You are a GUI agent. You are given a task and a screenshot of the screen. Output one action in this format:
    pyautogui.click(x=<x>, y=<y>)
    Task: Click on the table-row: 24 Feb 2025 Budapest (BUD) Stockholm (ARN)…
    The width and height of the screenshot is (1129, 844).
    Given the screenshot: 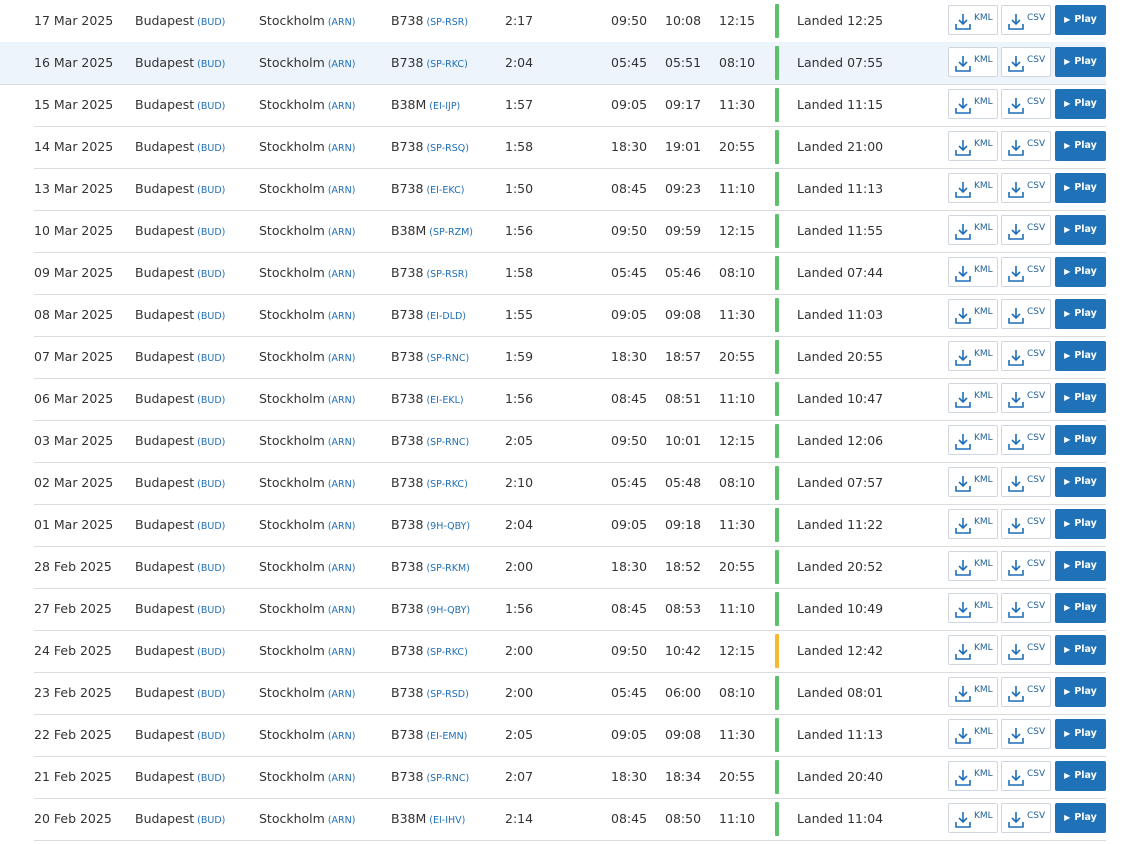 What is the action you would take?
    pyautogui.click(x=570, y=651)
    